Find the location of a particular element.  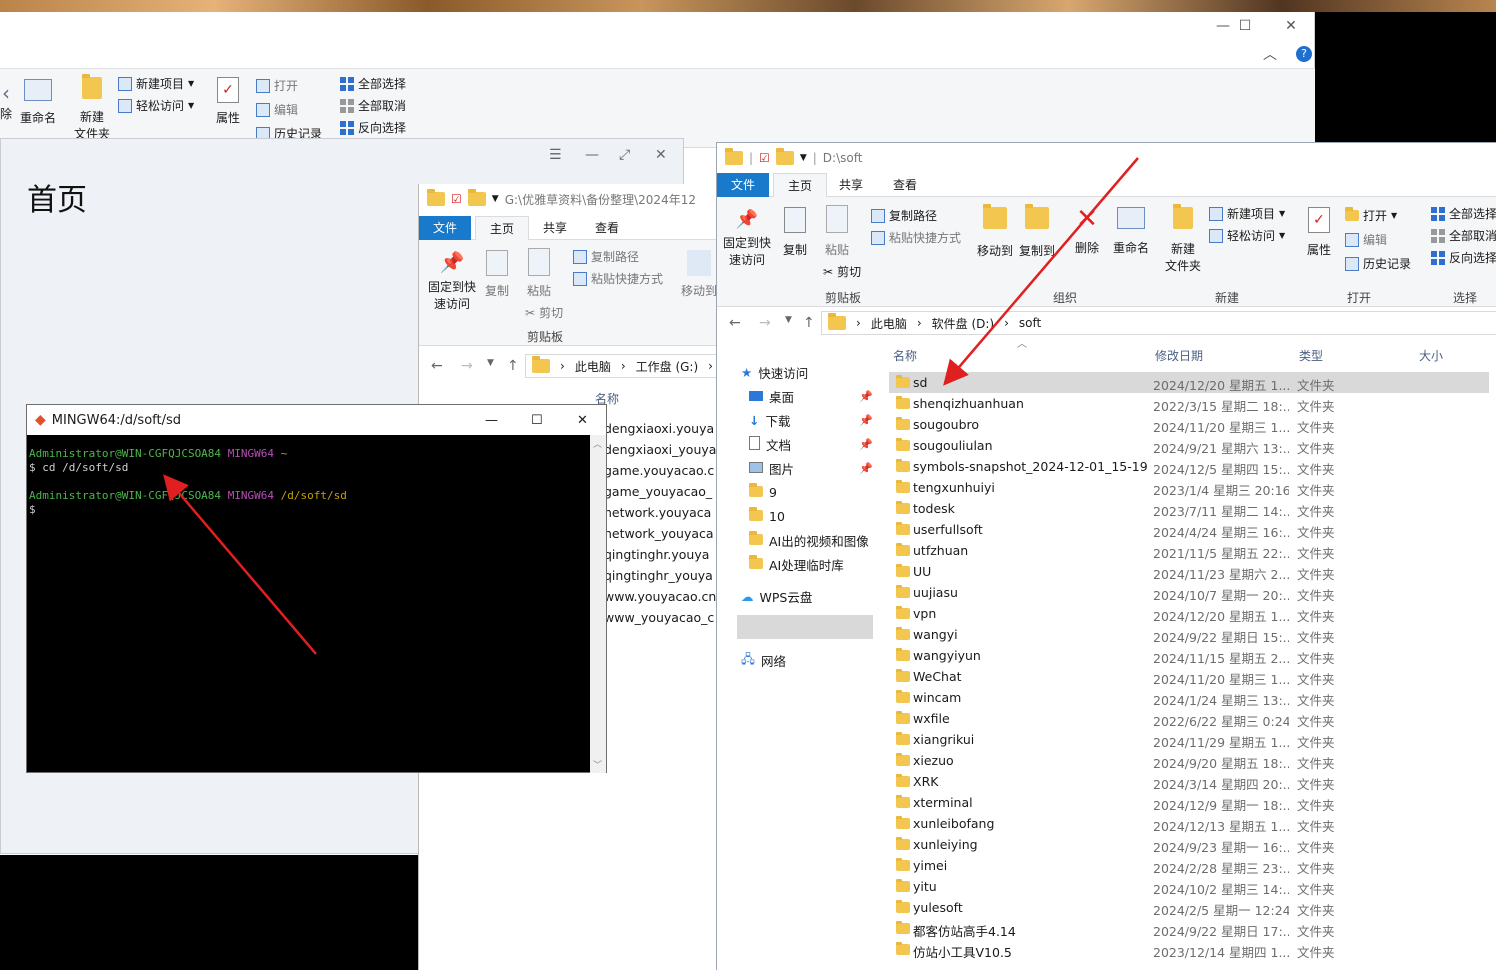

table-row: xiezuo 2024/9/20 星期五 18:... 文件夹 is located at coordinates (1189, 760).